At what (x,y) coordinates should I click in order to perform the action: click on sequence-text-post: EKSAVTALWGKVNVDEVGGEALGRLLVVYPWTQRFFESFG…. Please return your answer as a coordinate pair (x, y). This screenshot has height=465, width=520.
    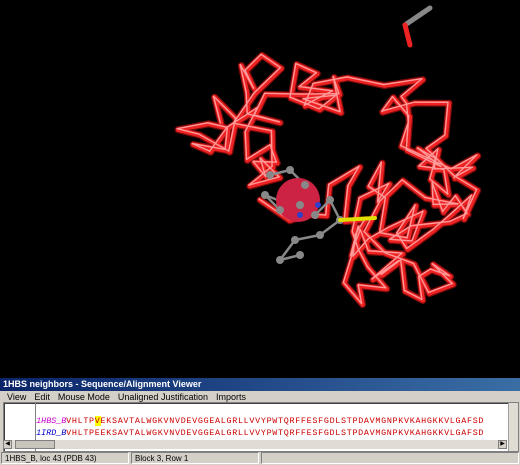
    Looking at the image, I should click on (292, 433).